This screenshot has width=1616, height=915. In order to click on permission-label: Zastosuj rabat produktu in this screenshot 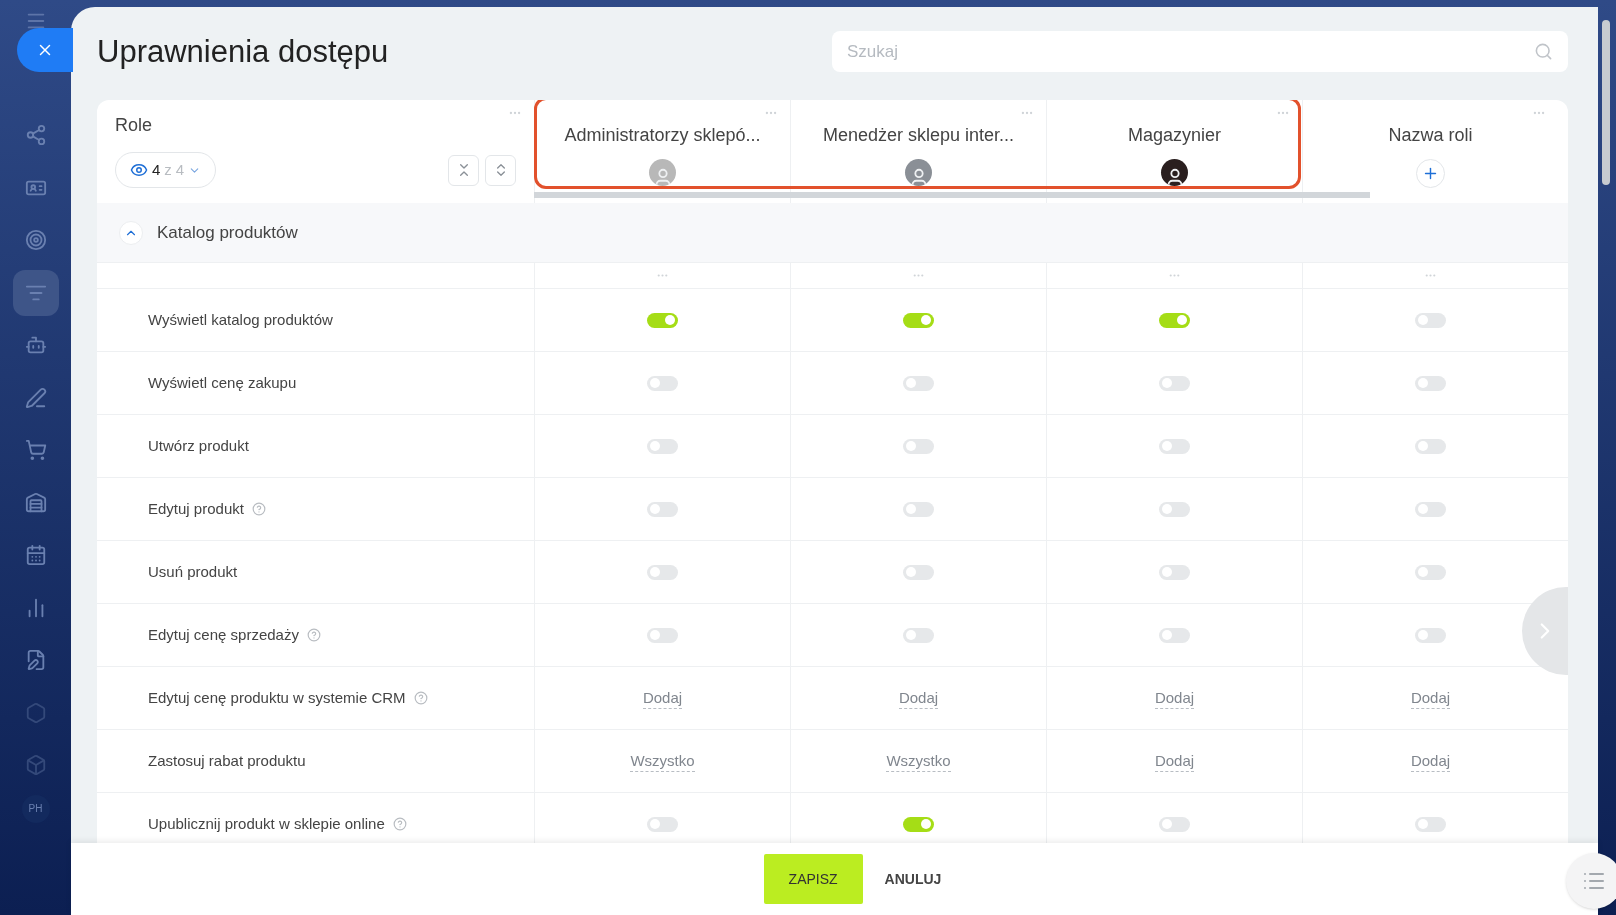, I will do `click(227, 760)`.